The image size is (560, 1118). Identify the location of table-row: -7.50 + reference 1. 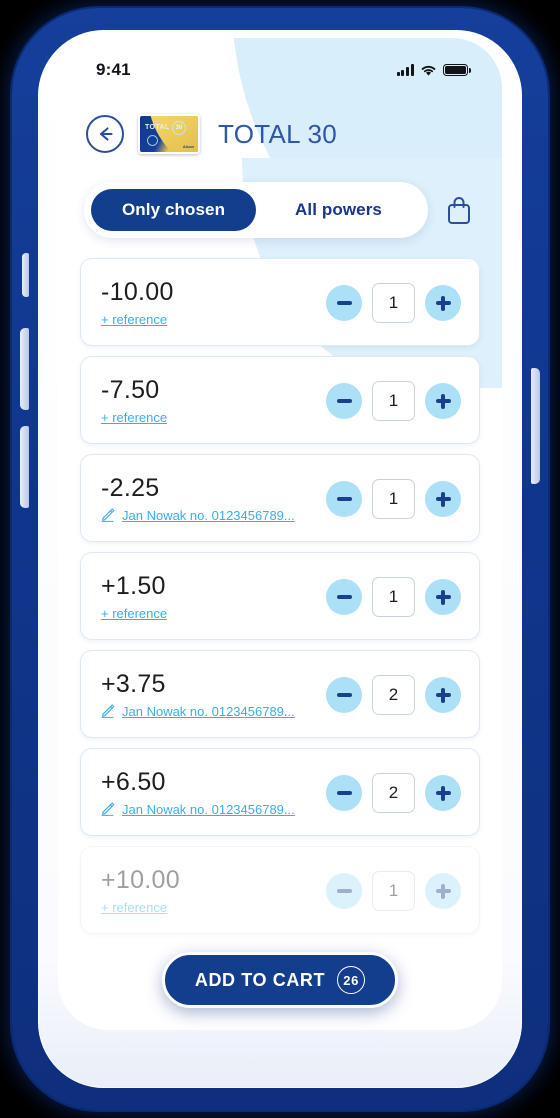
(280, 400).